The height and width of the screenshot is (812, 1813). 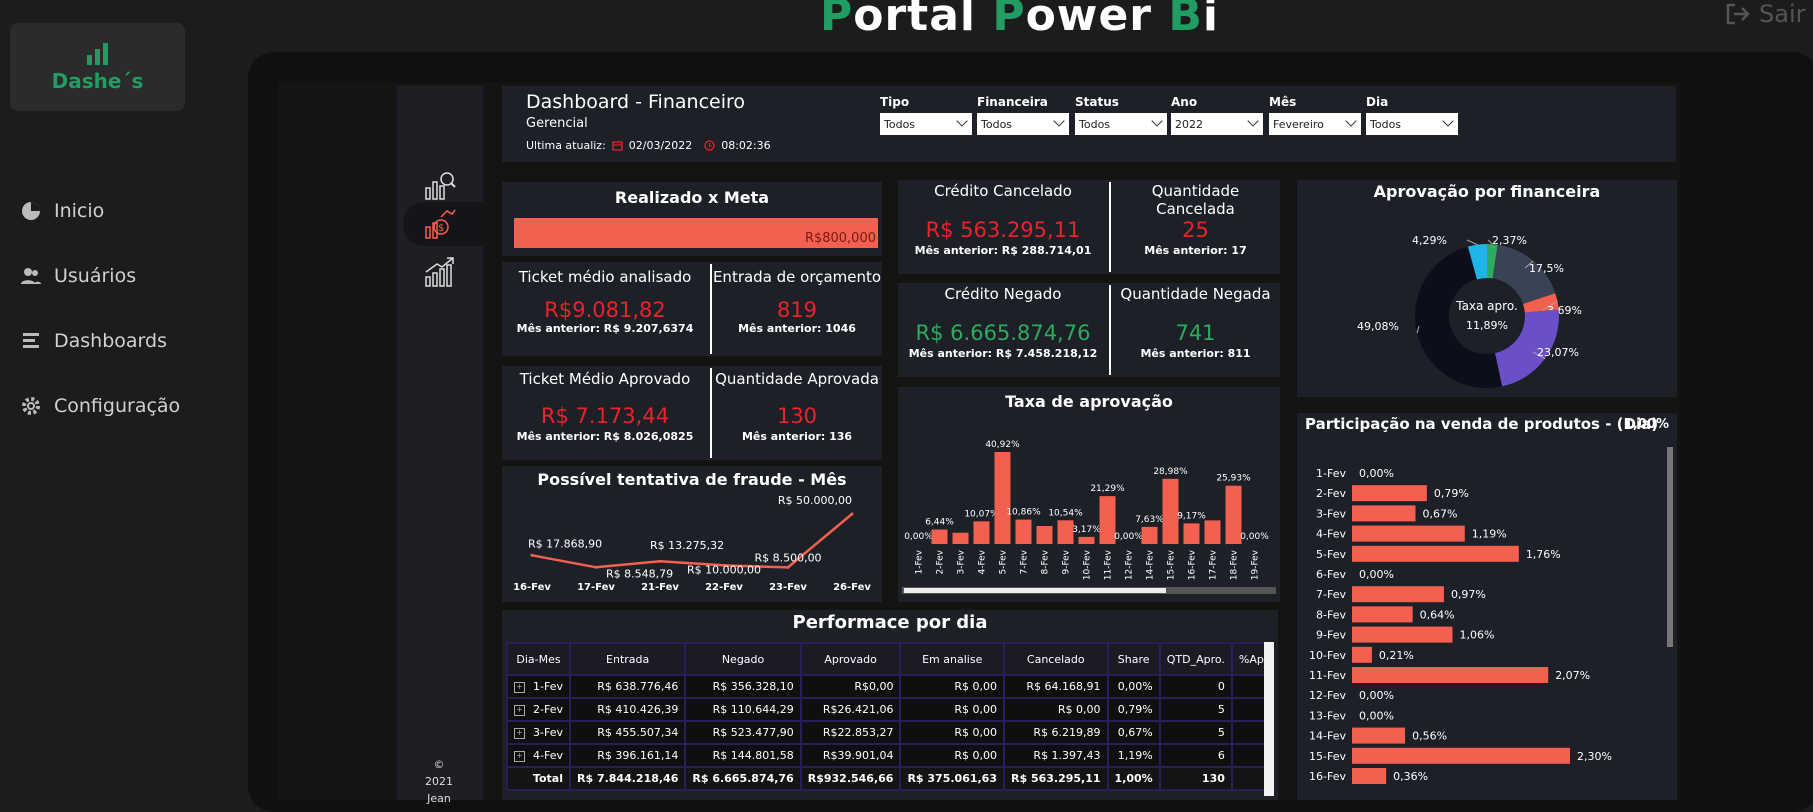 What do you see at coordinates (439, 773) in the screenshot?
I see `footer-year: © 2021` at bounding box center [439, 773].